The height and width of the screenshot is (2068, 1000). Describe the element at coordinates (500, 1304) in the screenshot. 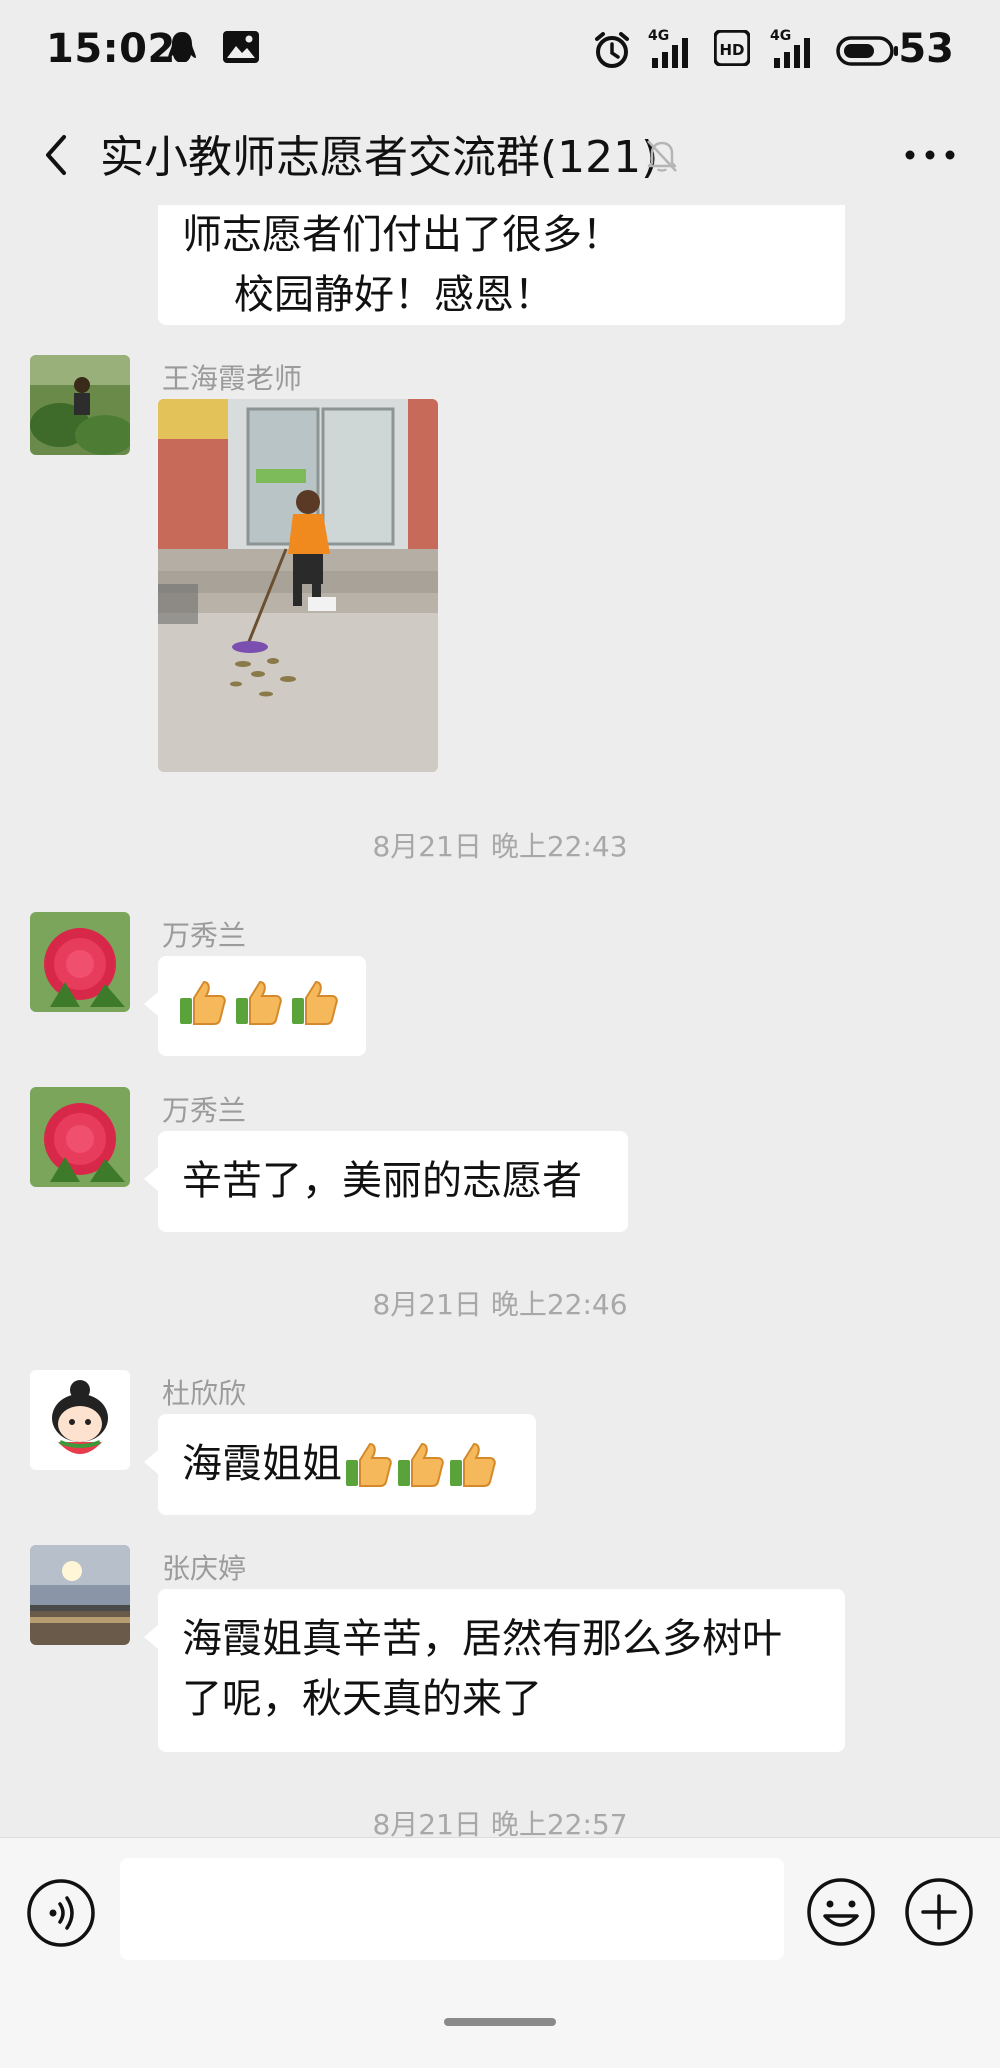

I see `timestamp: 8月21日 晚上22:46` at that location.